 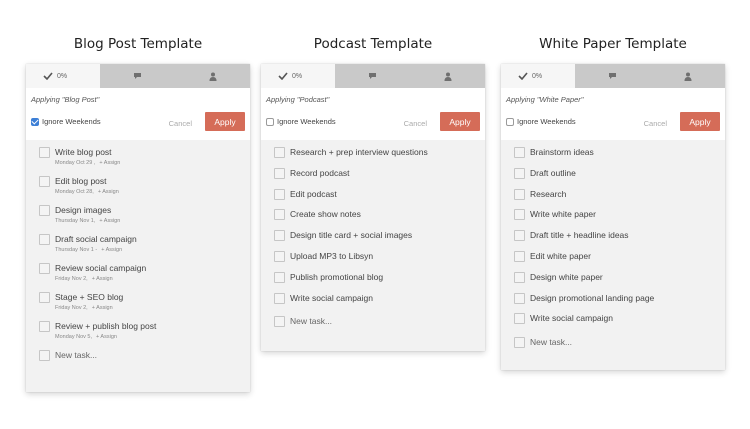 I want to click on task-name: Design title card + social images, so click(x=387, y=235).